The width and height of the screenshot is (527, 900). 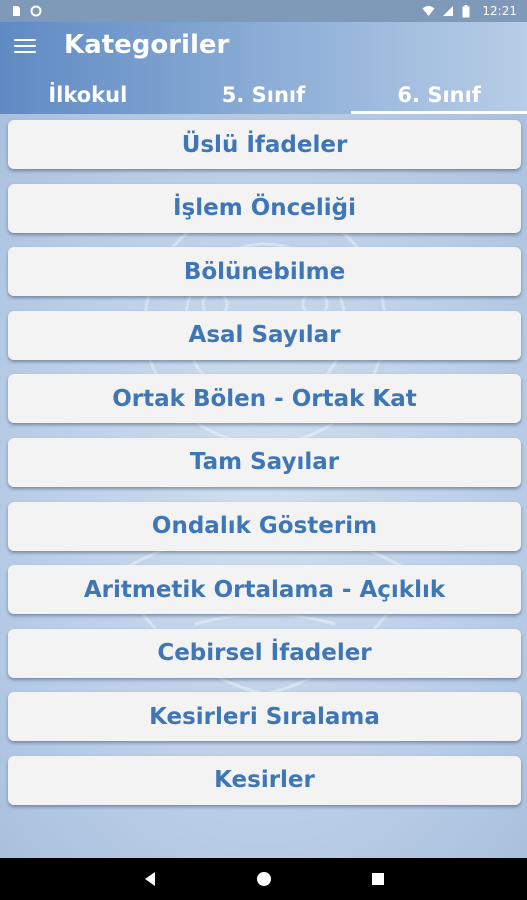 What do you see at coordinates (264, 208) in the screenshot?
I see `category-button: İşlem Önceliği` at bounding box center [264, 208].